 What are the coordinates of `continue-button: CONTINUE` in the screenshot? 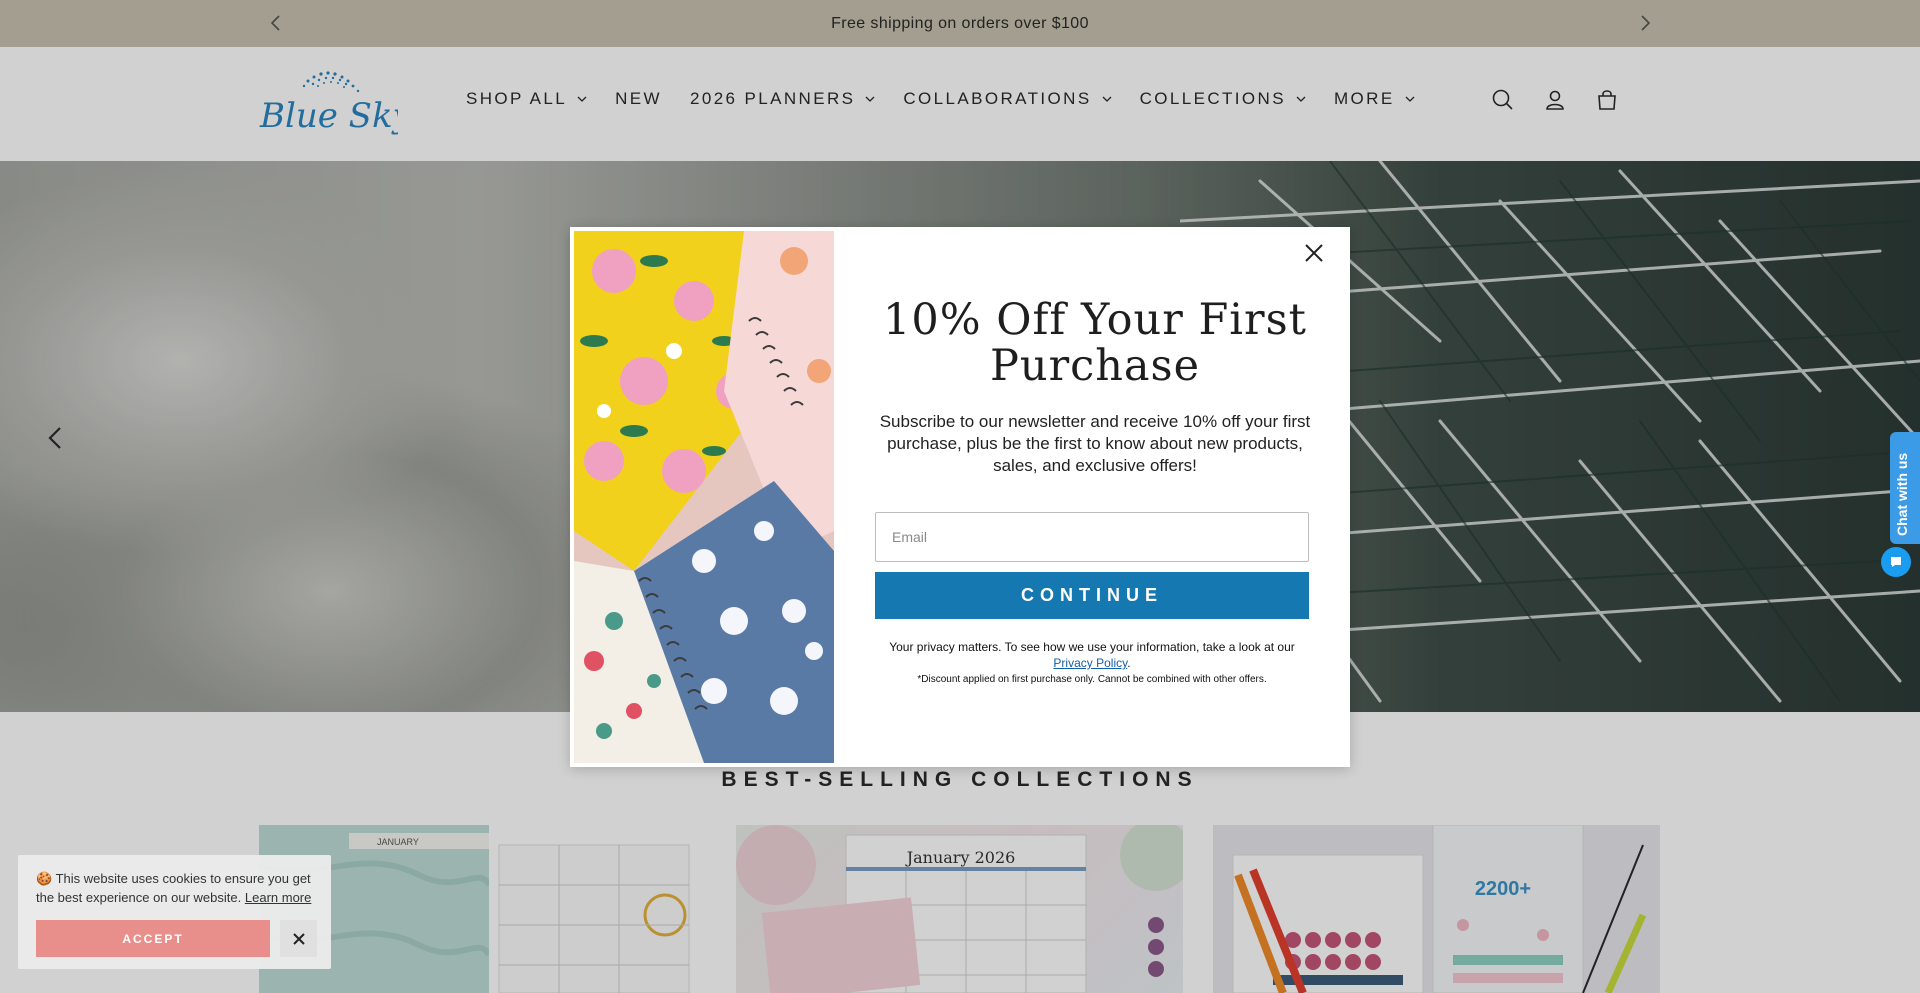 It's located at (1092, 595).